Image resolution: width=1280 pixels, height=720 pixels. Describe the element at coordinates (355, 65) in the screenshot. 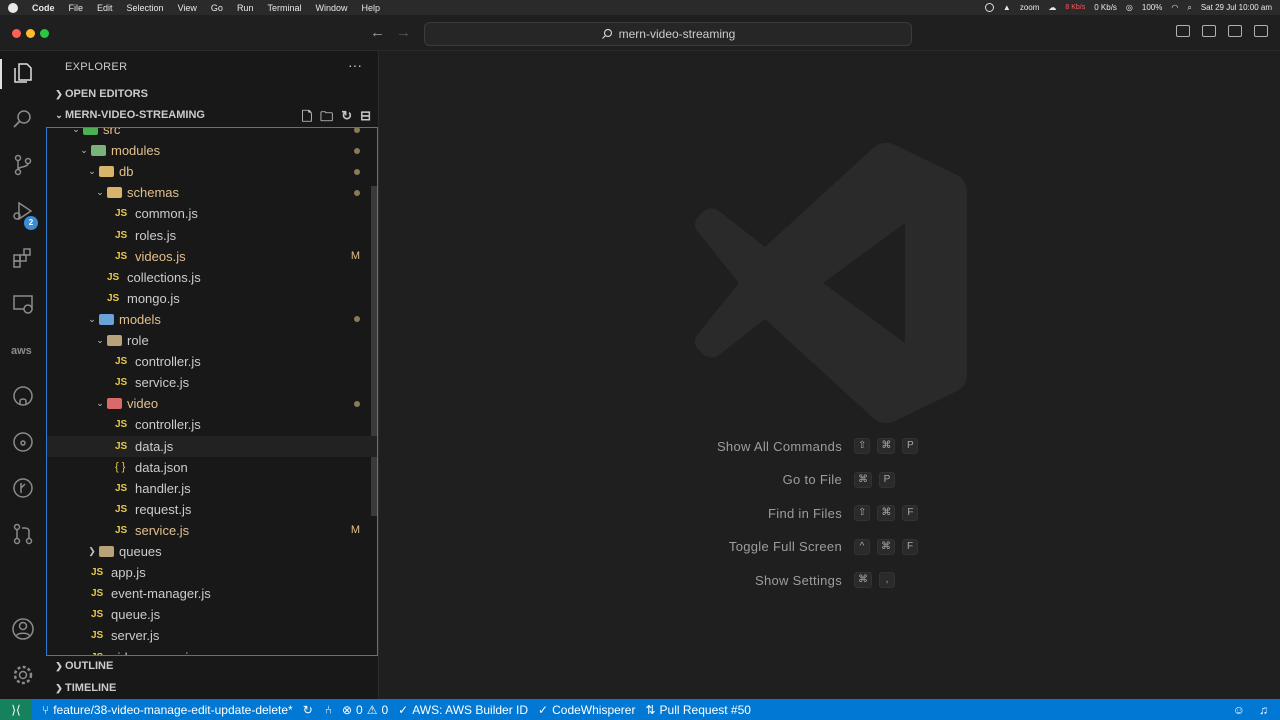

I see `more-actions-icon: ···` at that location.